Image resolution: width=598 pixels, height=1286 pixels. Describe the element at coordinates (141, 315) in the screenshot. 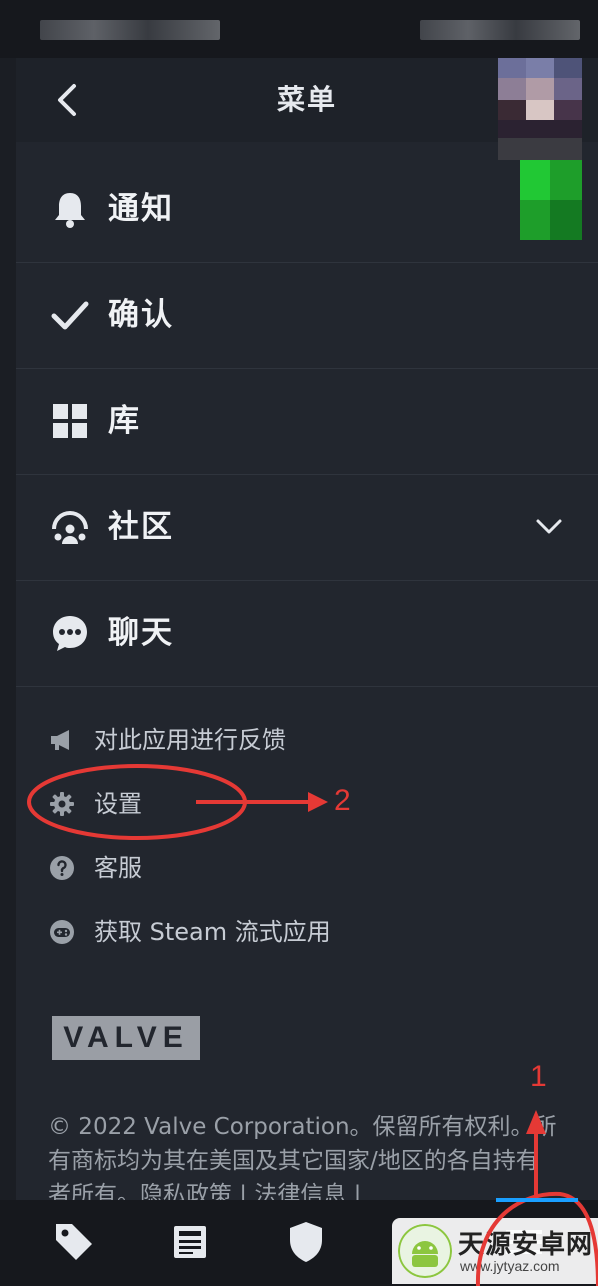

I see `menu-item-label: 确认` at that location.